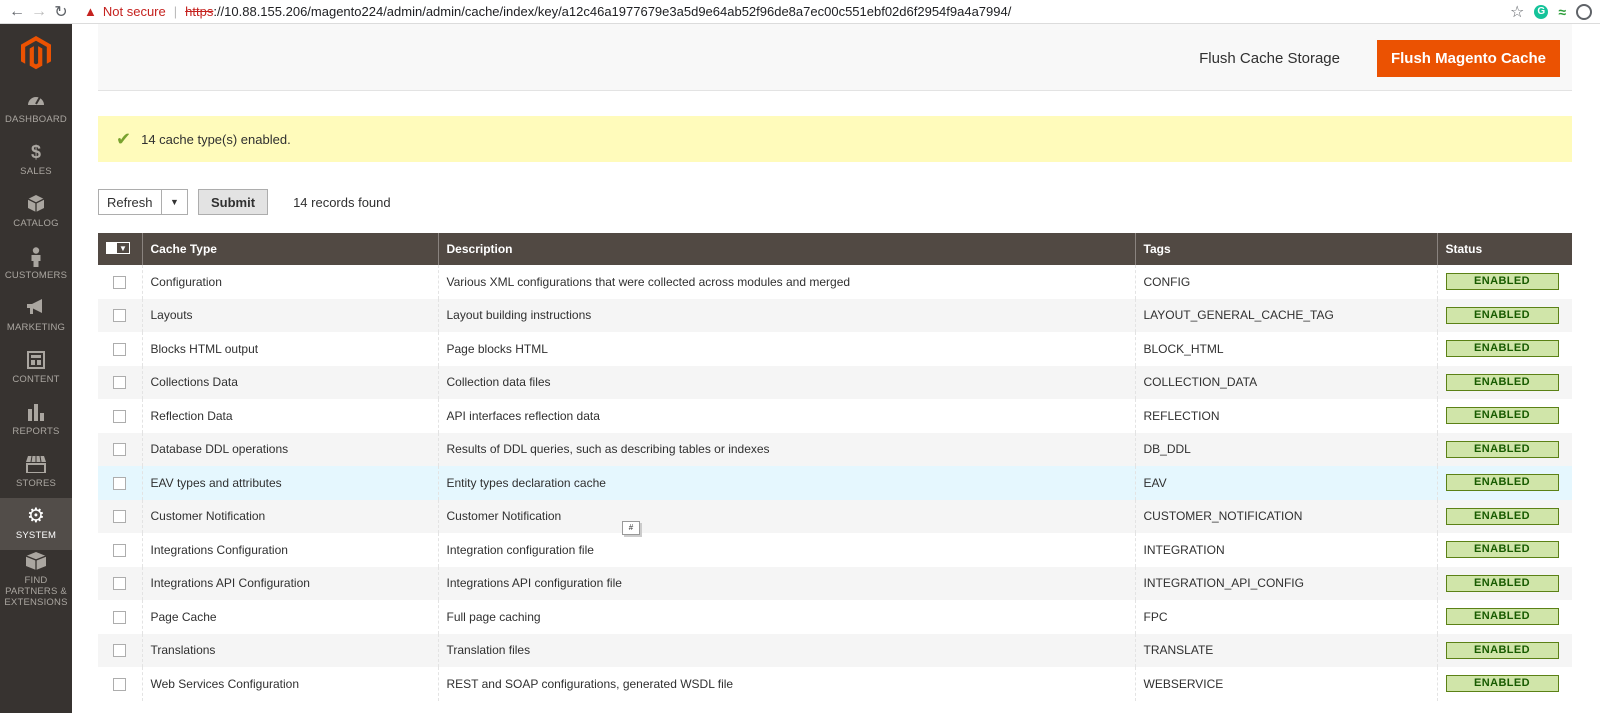 This screenshot has height=713, width=1600. I want to click on cache-type-cell: Web Services Configuration, so click(289, 684).